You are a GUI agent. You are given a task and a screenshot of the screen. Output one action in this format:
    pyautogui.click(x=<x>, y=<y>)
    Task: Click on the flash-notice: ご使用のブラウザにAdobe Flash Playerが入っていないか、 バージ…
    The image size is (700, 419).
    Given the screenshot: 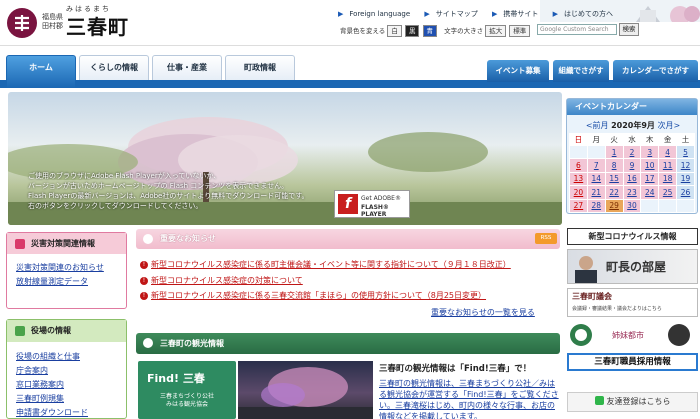 What is the action you would take?
    pyautogui.click(x=178, y=191)
    